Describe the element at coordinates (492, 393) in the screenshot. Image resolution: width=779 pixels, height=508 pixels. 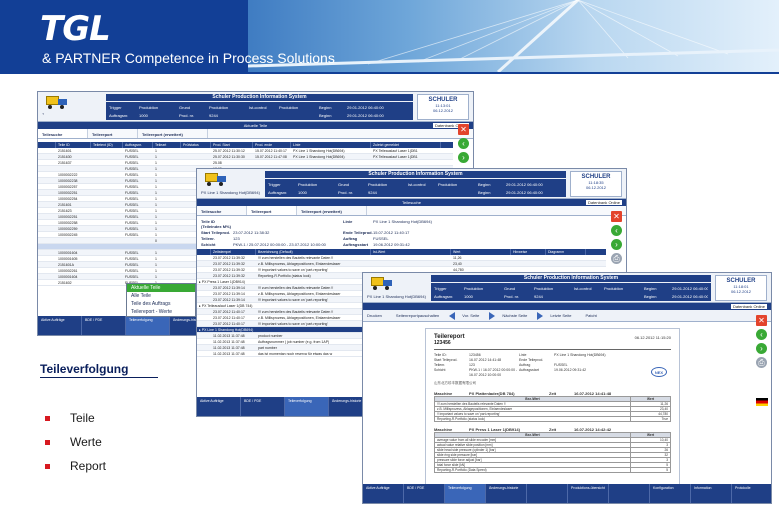
I see `machine-name: PX Plattenlader(DB 784)` at that location.